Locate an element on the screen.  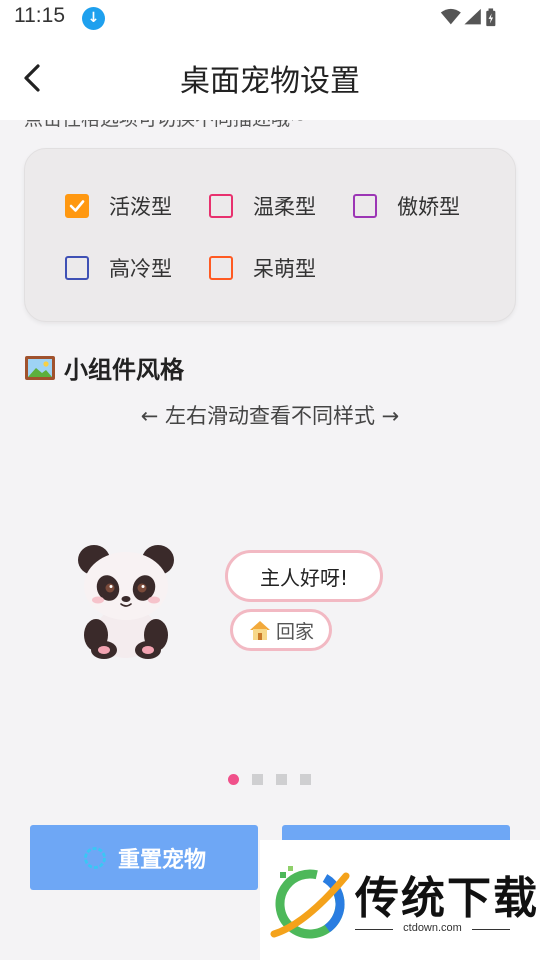
app-header: 桌面宠物设置 is located at coordinates (270, 78).